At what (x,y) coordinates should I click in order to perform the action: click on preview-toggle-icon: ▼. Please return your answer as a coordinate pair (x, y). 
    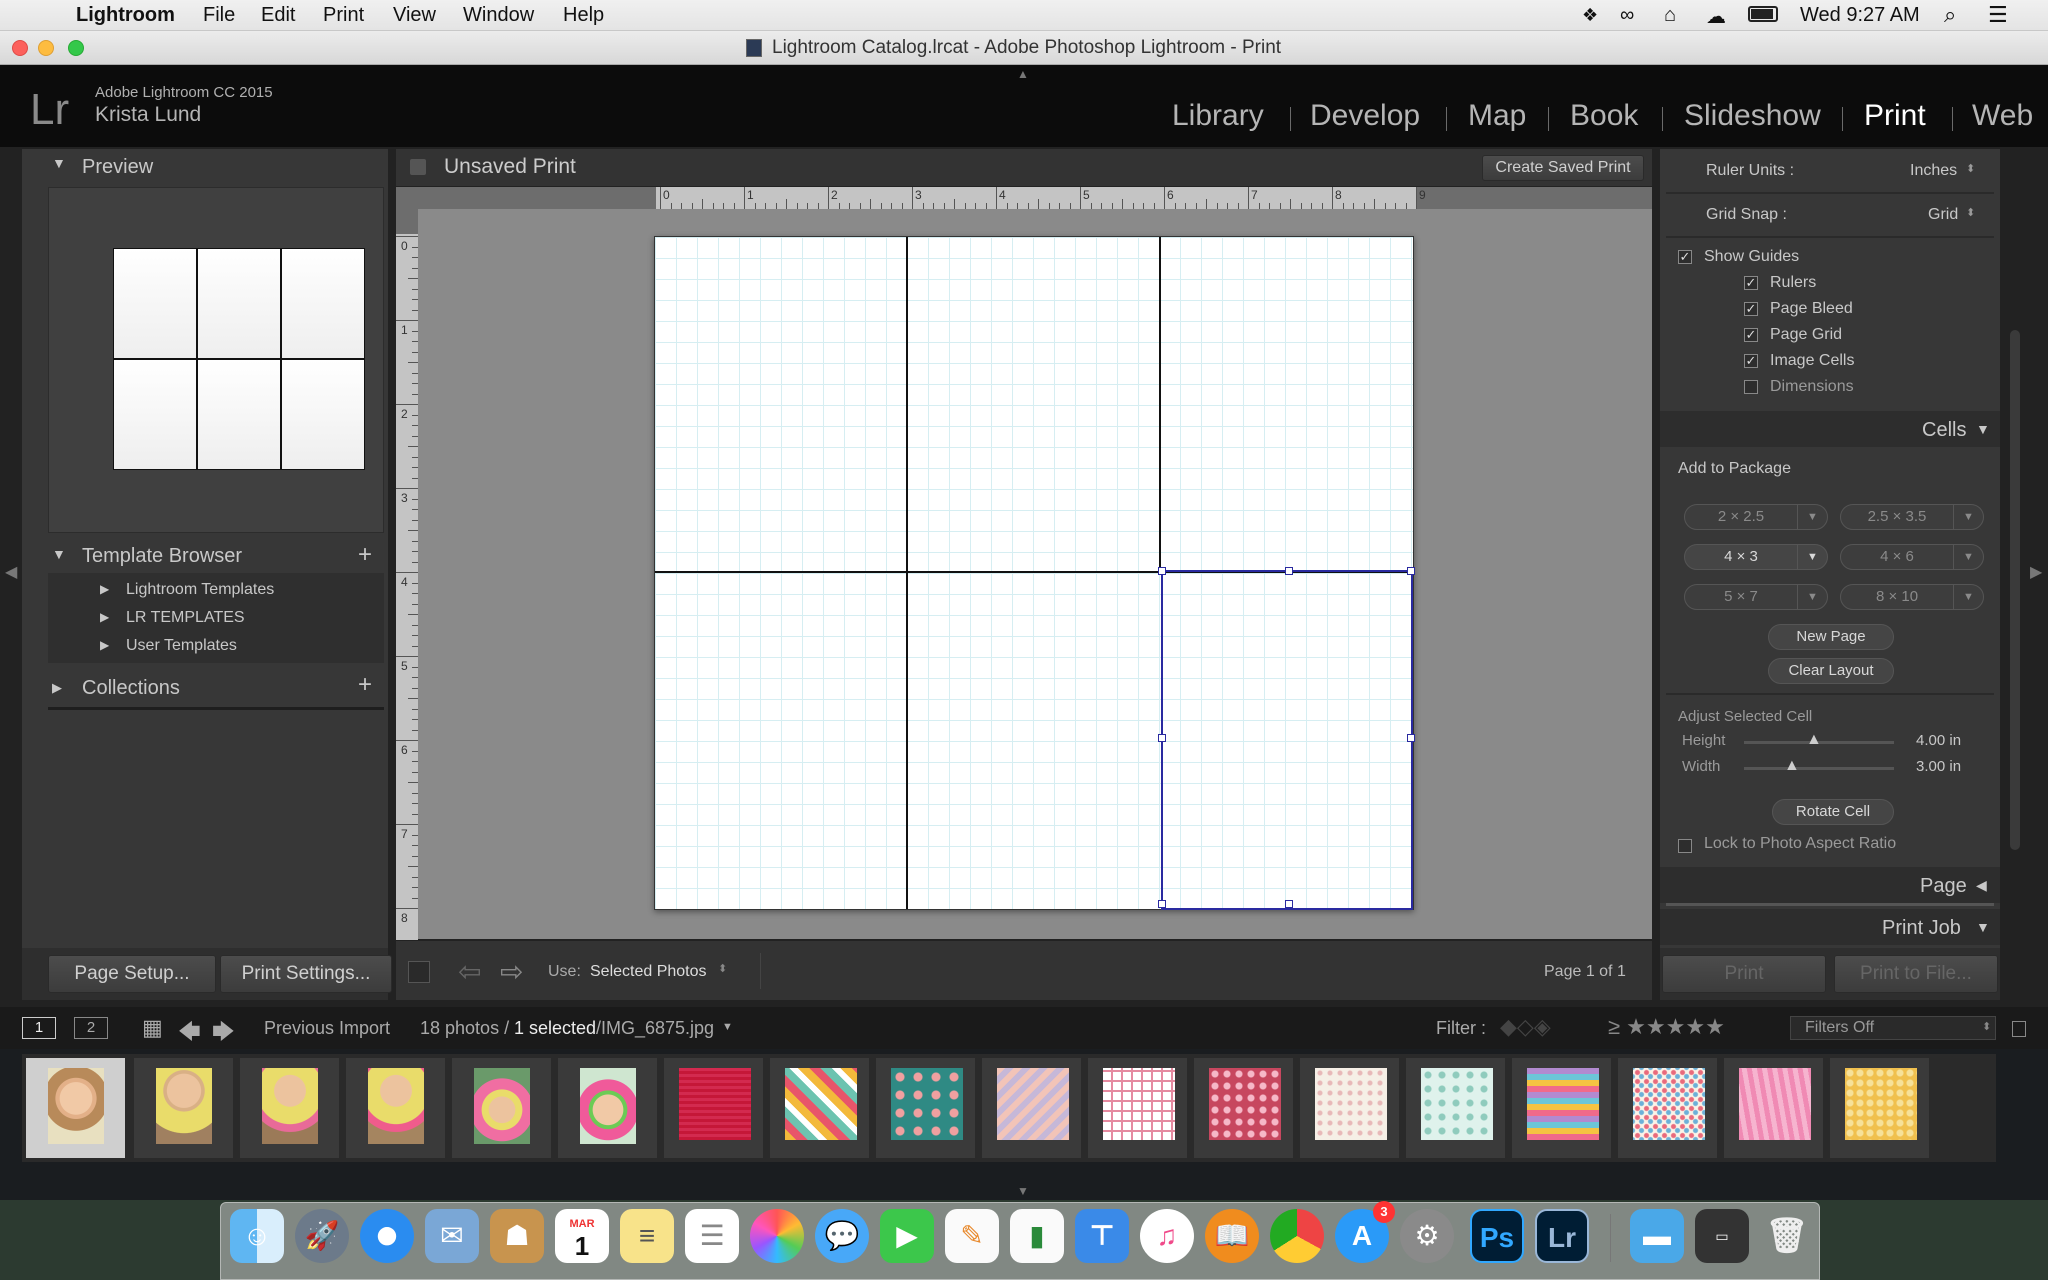
    Looking at the image, I should click on (59, 163).